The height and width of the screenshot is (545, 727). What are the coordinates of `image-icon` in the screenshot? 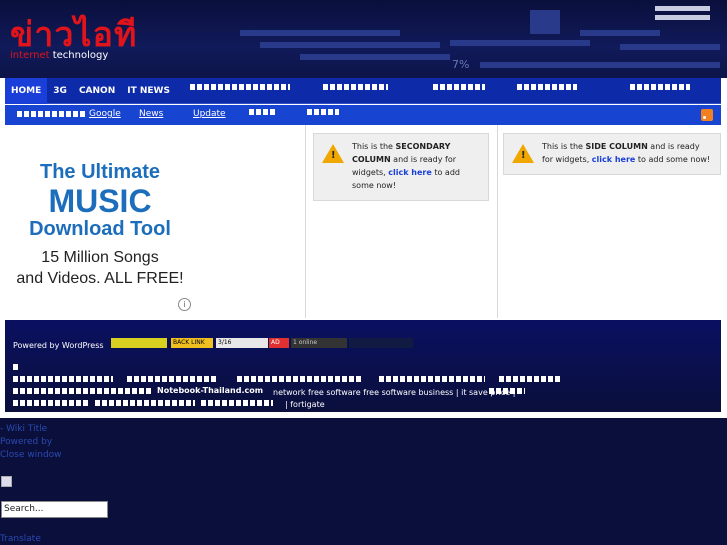 It's located at (6, 481).